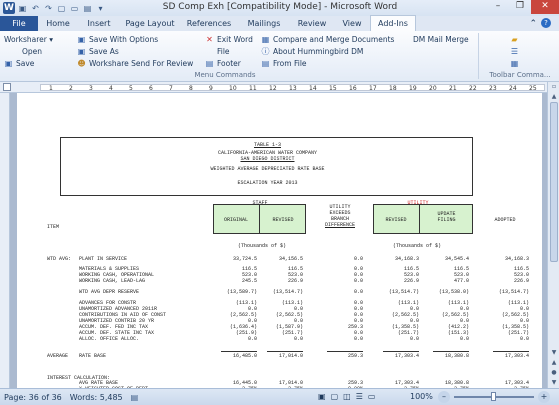 The image size is (559, 405). What do you see at coordinates (516, 356) in the screenshot?
I see `row-value: 17,303.4` at bounding box center [516, 356].